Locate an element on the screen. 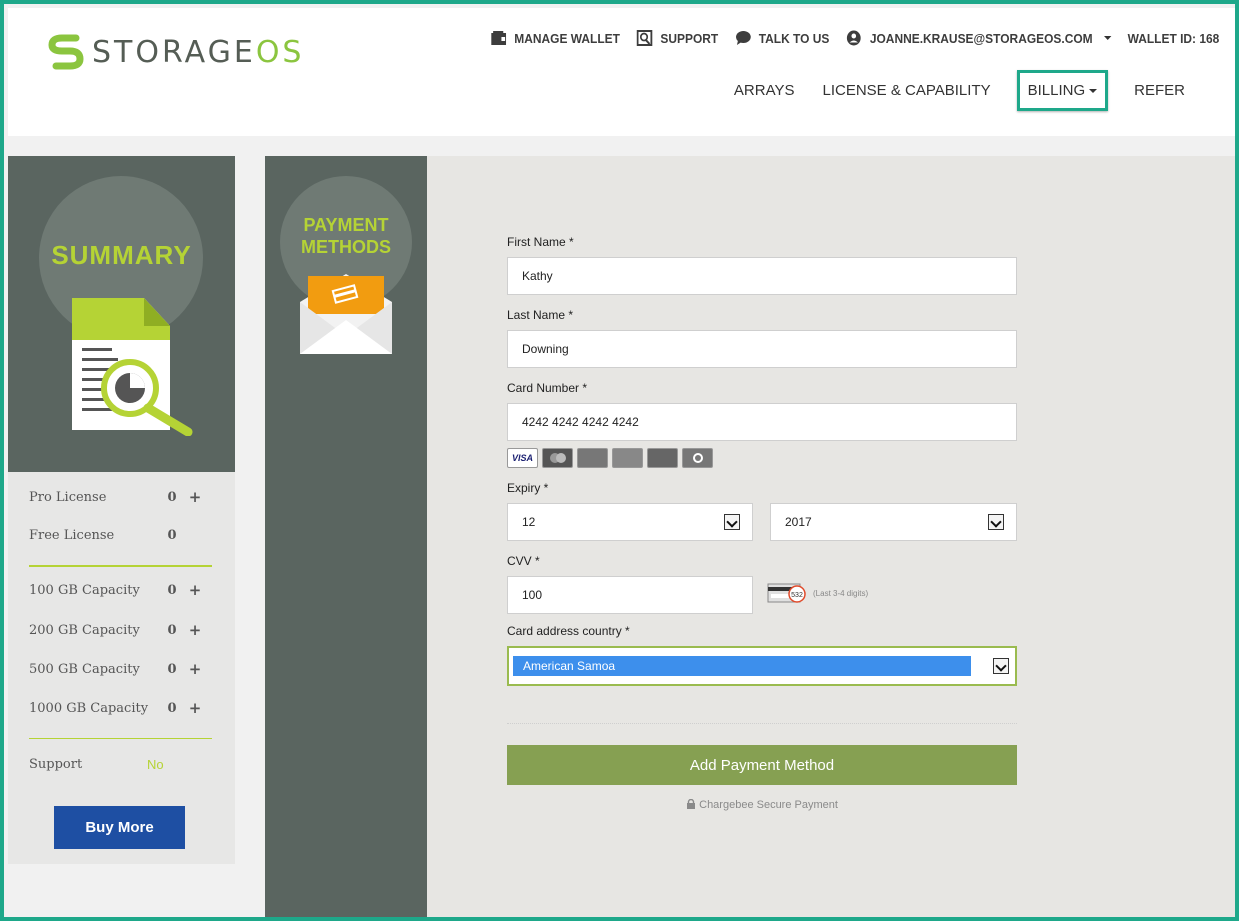 This screenshot has width=1239, height=921. summary-row-free-license: Free License 0 is located at coordinates (107, 535).